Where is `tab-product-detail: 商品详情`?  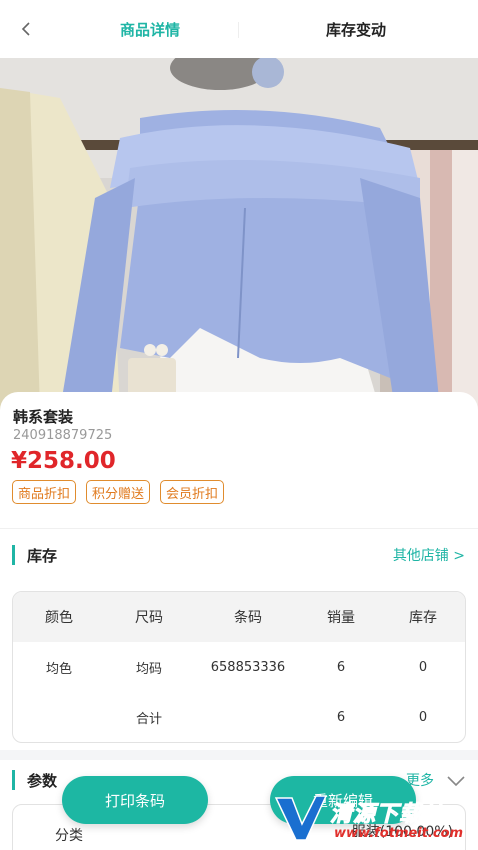 tab-product-detail: 商品详情 is located at coordinates (150, 29).